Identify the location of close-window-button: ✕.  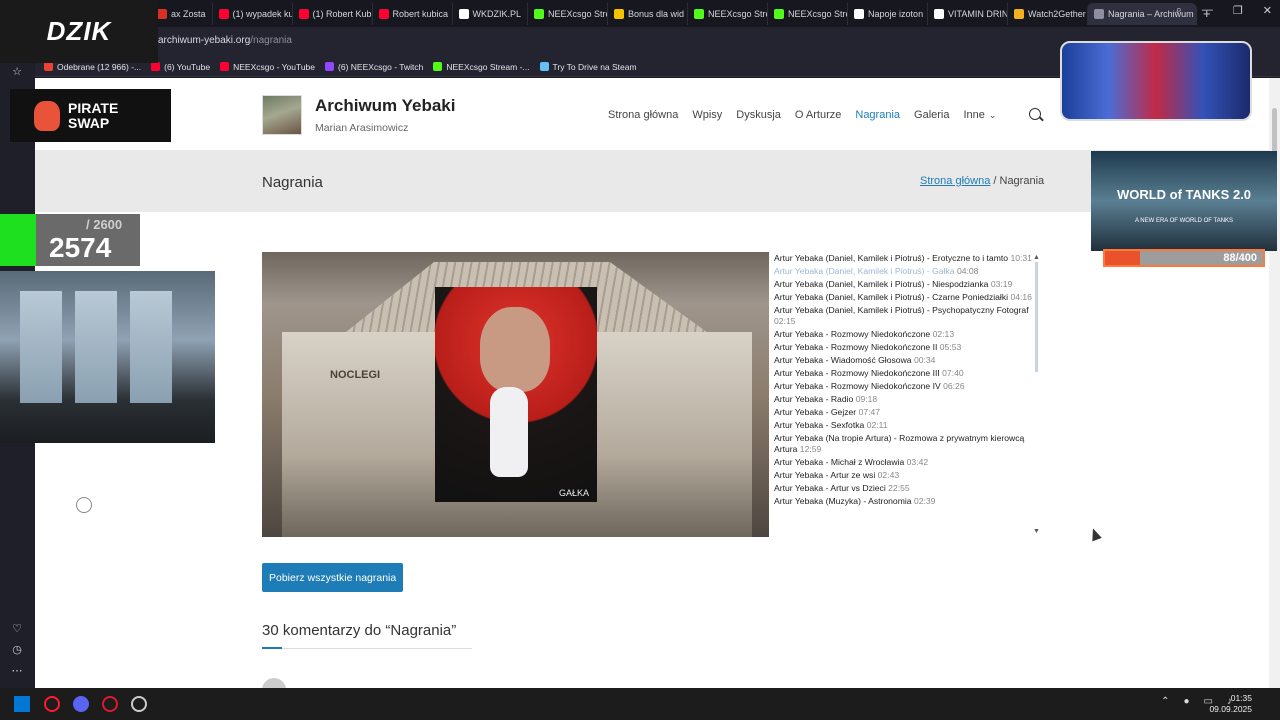
(1267, 10).